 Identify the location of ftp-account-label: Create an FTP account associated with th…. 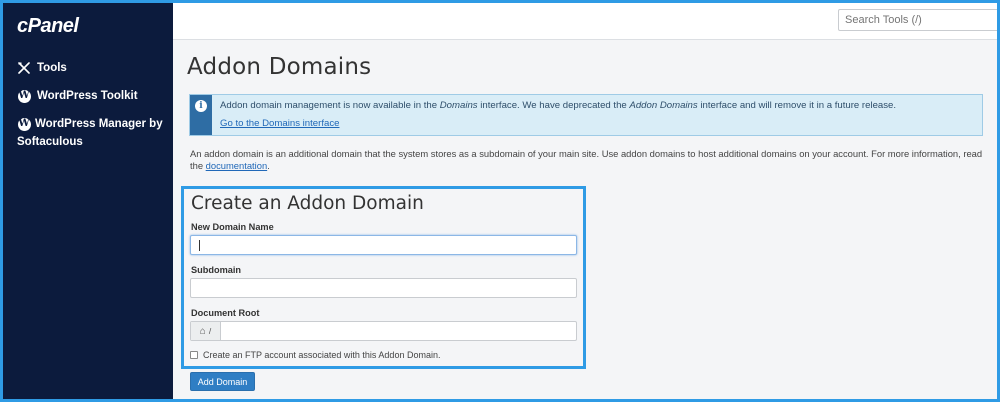
(322, 355).